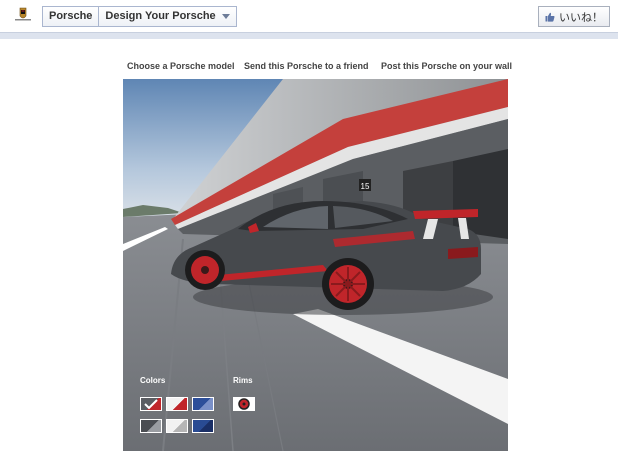 This screenshot has width=618, height=463. I want to click on like-label: いいね！, so click(581, 17).